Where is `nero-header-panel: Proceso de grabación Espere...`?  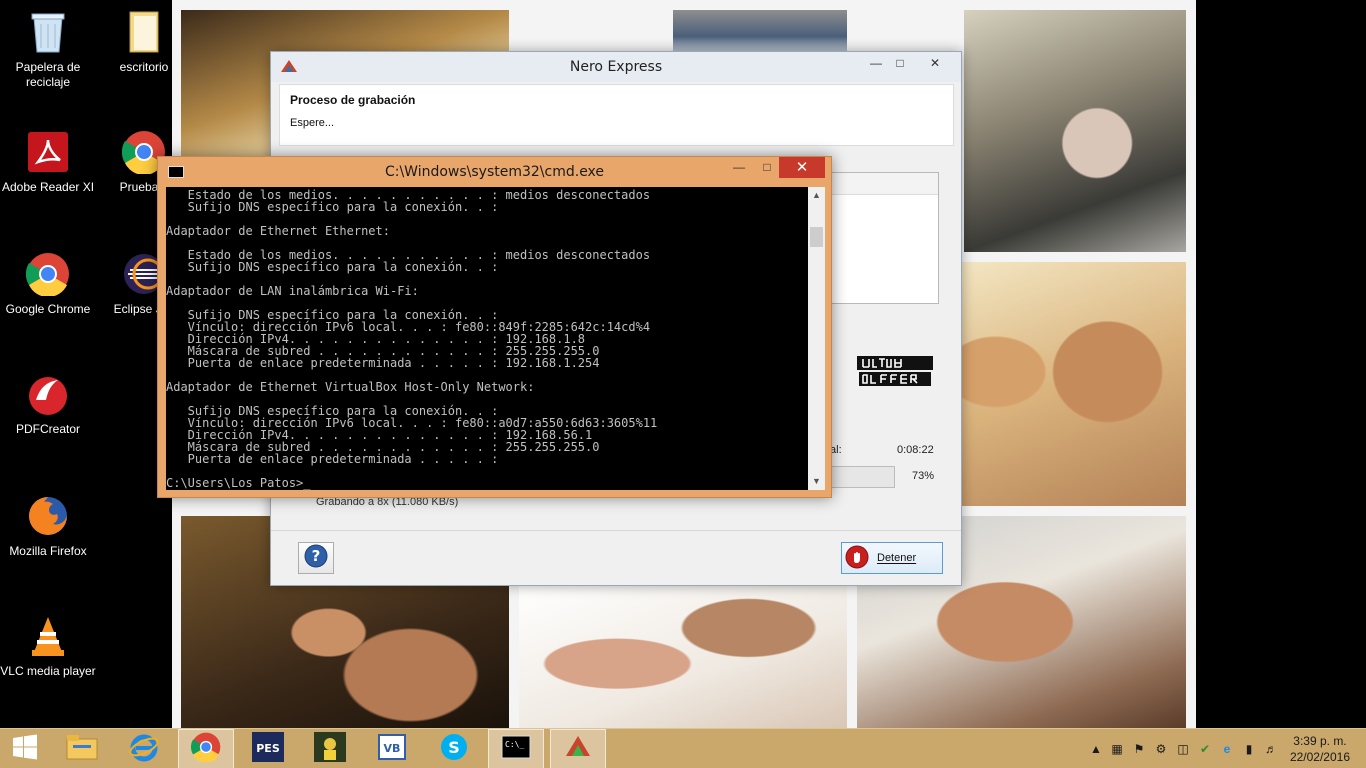 nero-header-panel: Proceso de grabación Espere... is located at coordinates (616, 115).